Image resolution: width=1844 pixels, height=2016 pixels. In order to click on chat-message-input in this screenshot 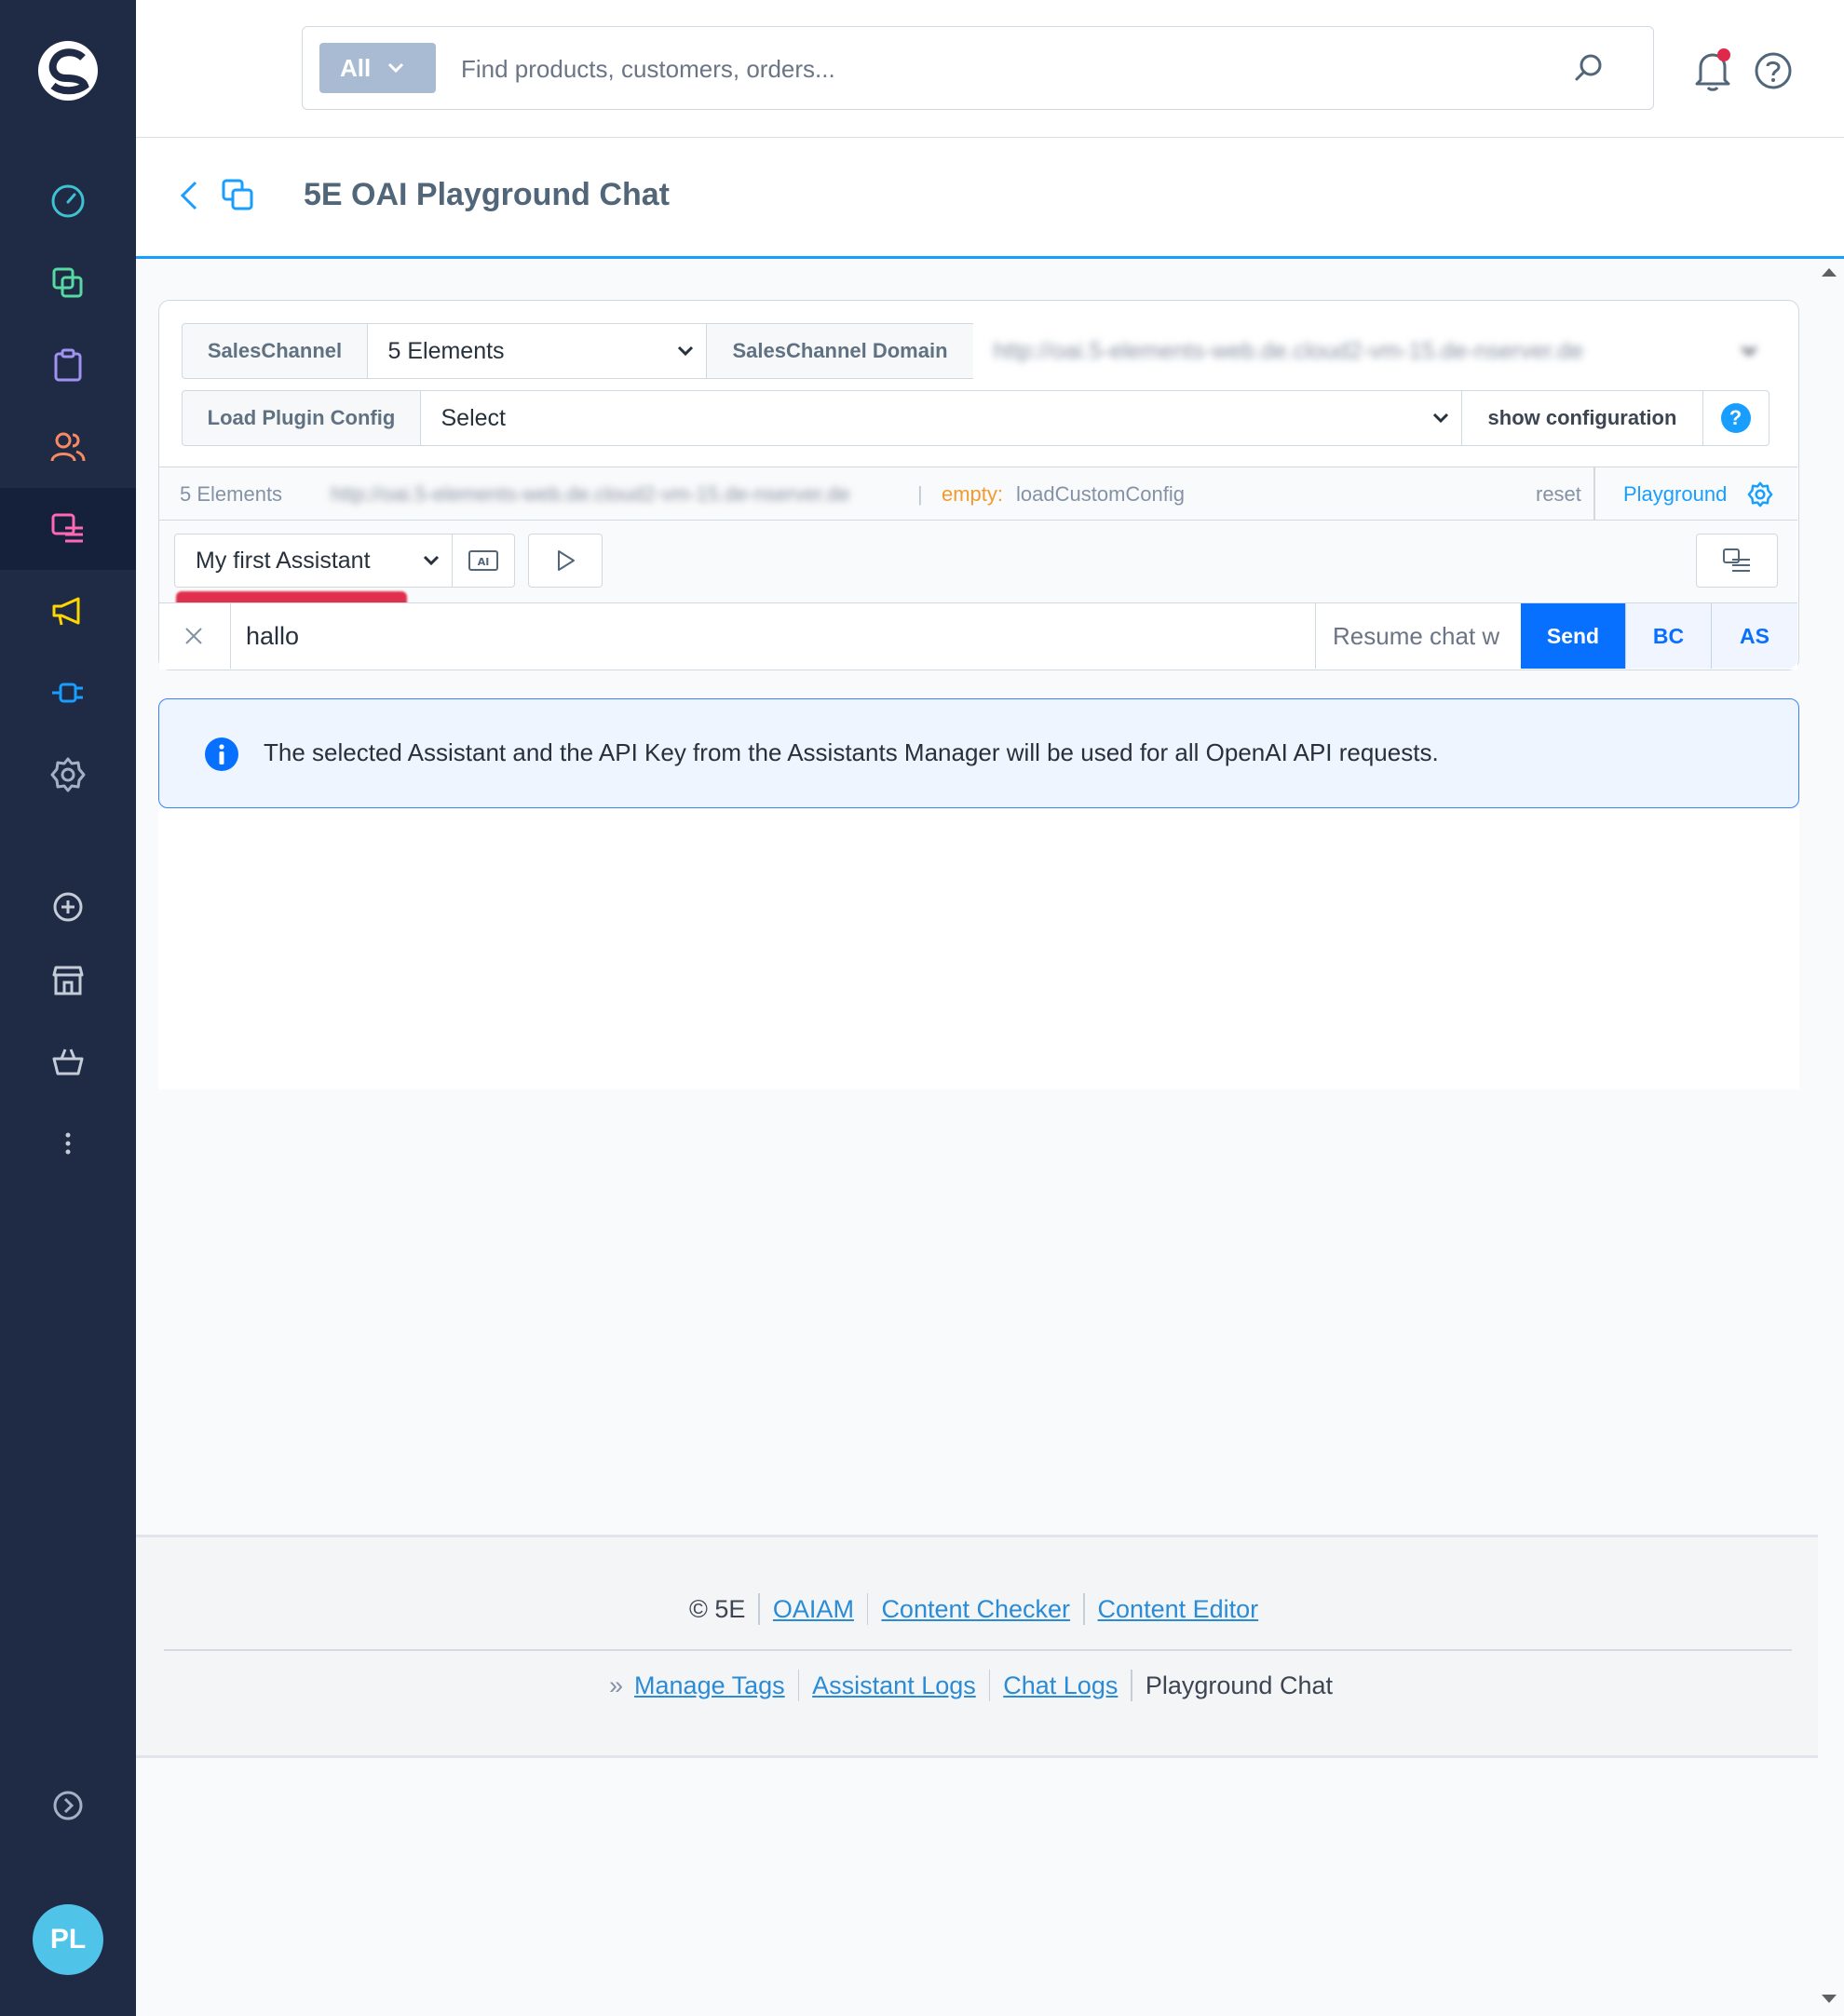, I will do `click(773, 636)`.